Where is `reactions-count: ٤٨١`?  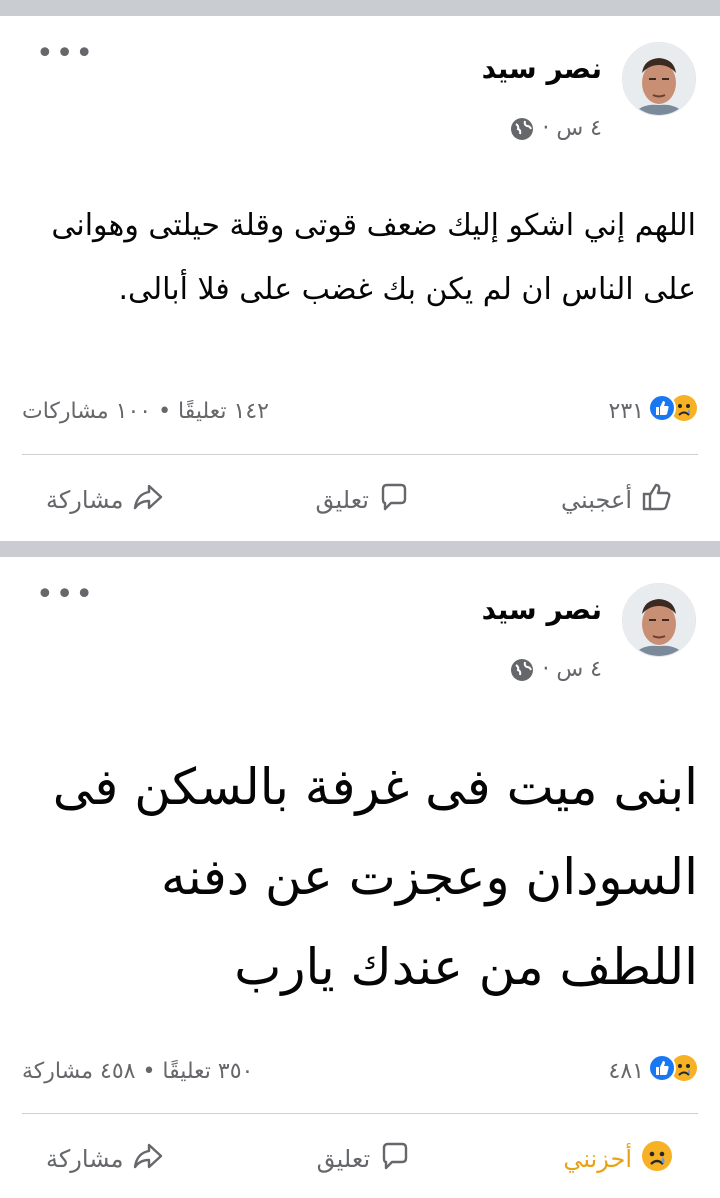
reactions-count: ٤٨١ is located at coordinates (626, 1071).